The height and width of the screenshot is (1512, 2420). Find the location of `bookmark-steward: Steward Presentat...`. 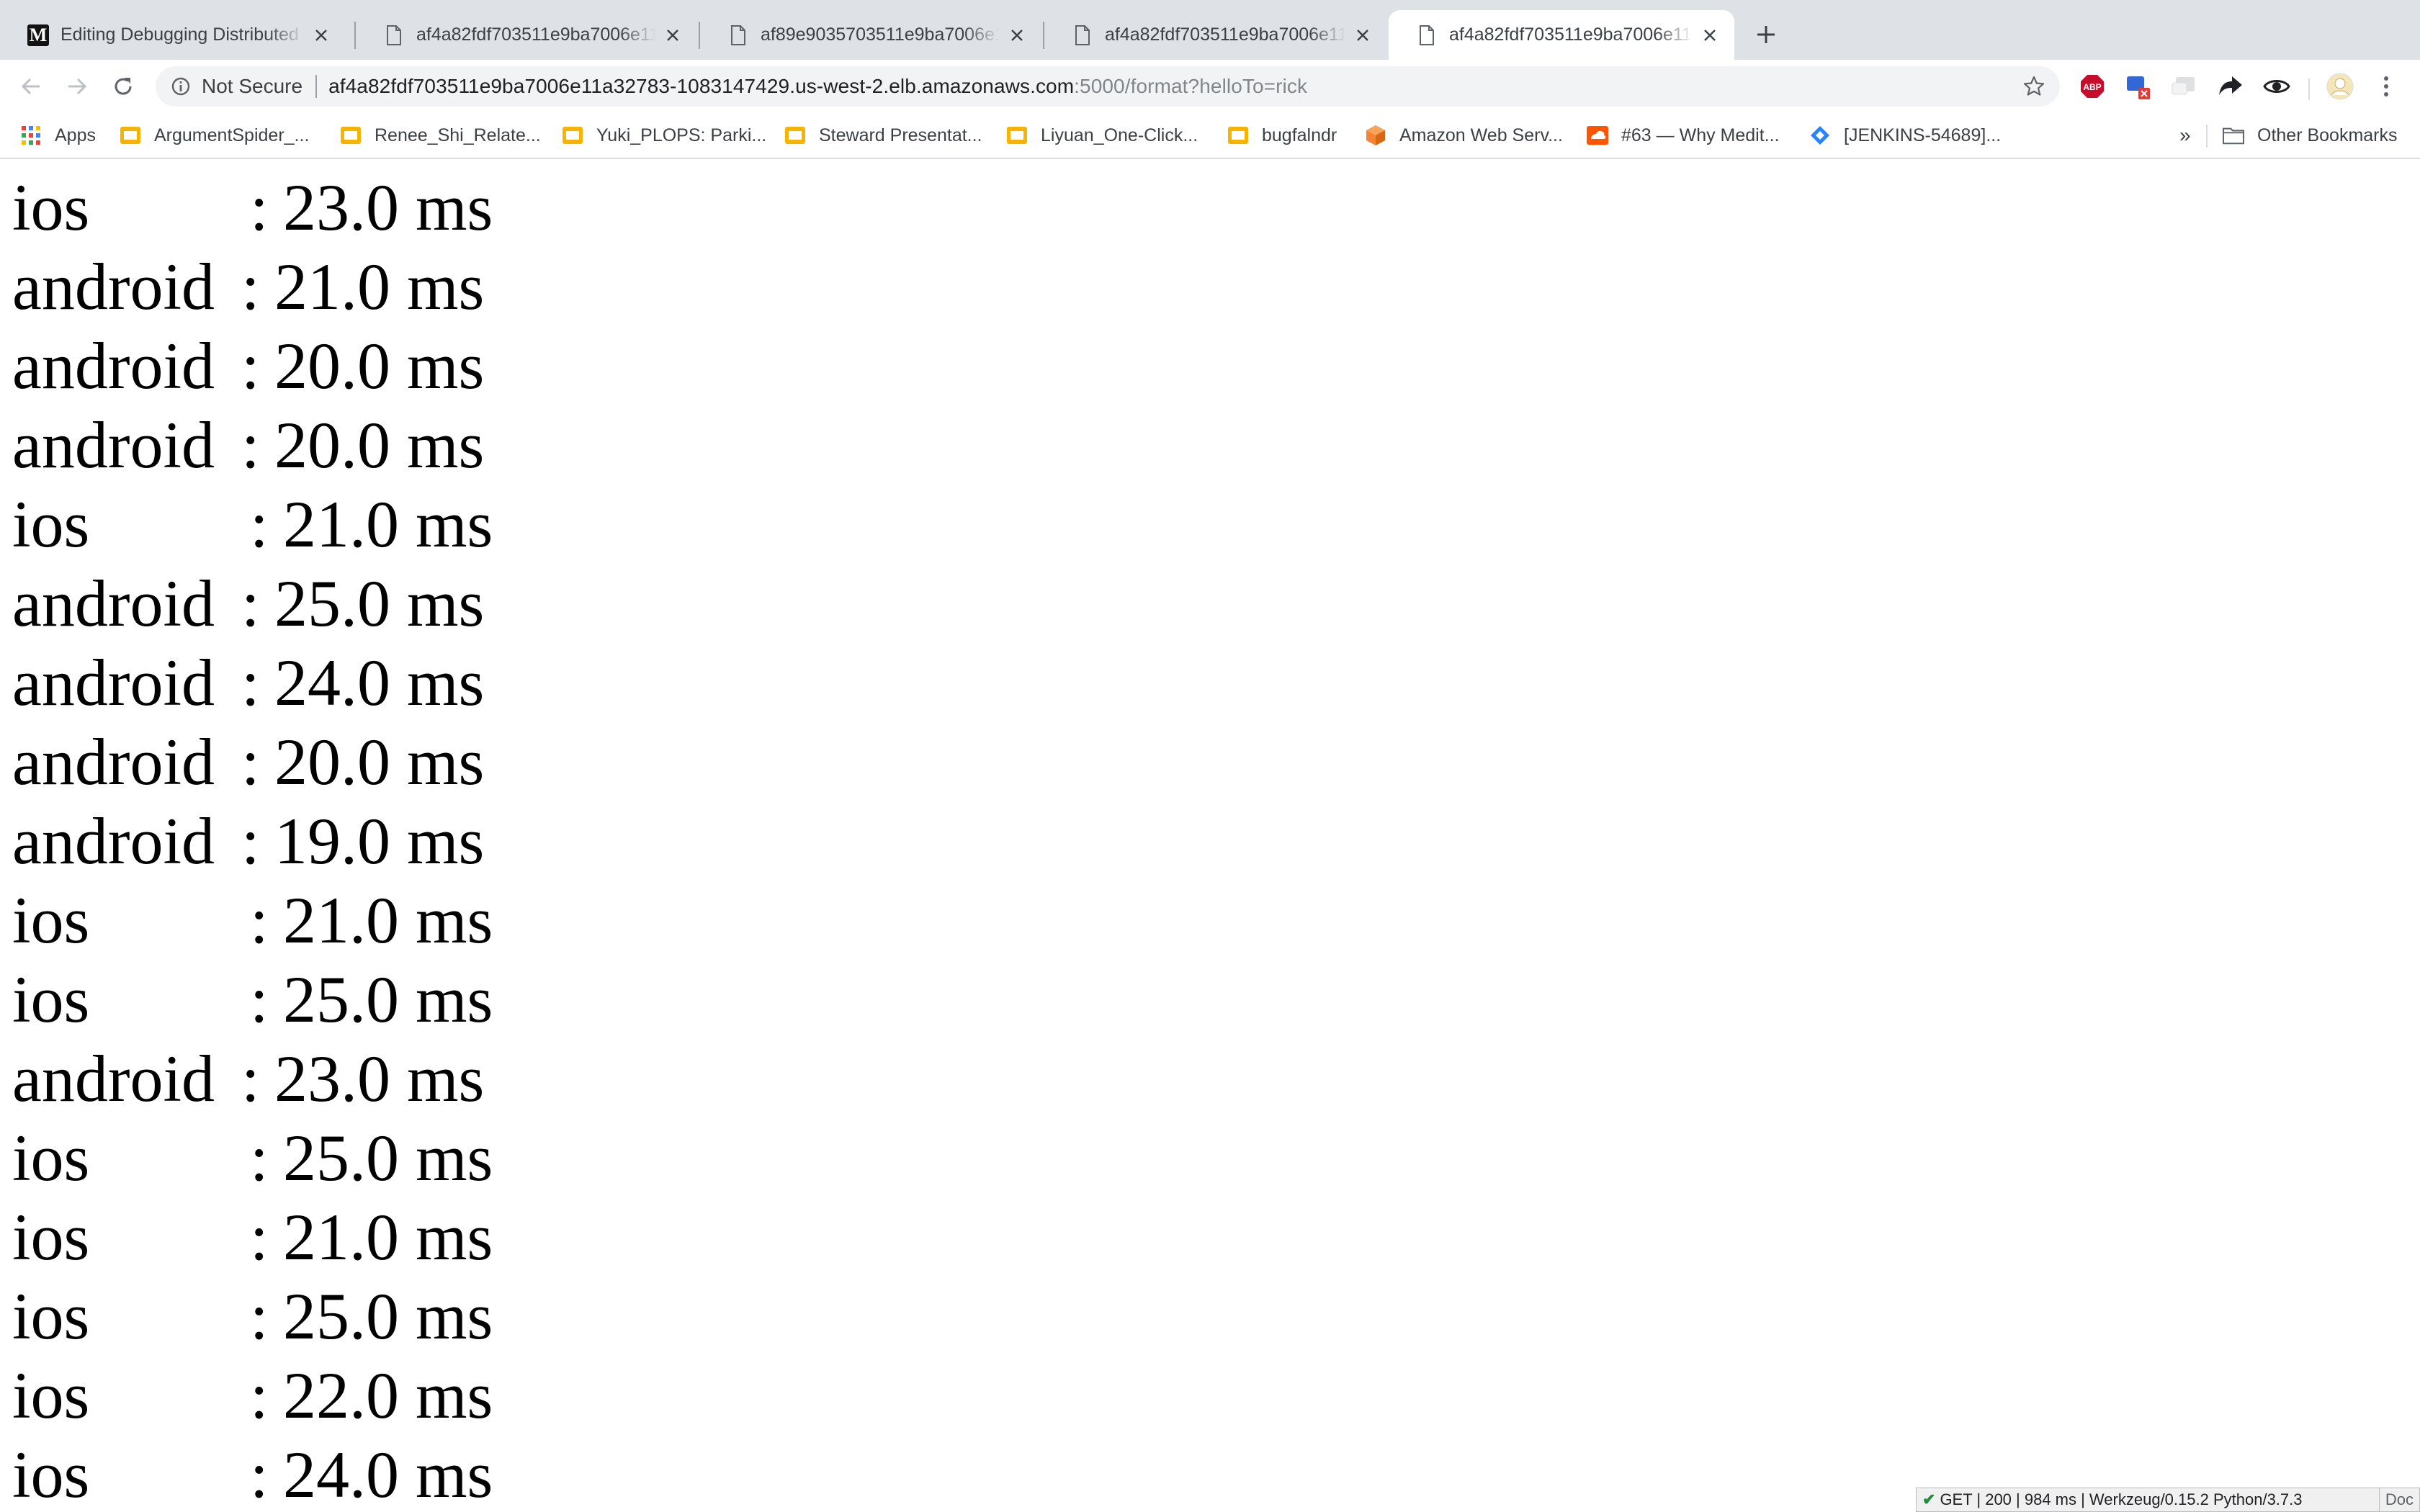

bookmark-steward: Steward Presentat... is located at coordinates (883, 135).